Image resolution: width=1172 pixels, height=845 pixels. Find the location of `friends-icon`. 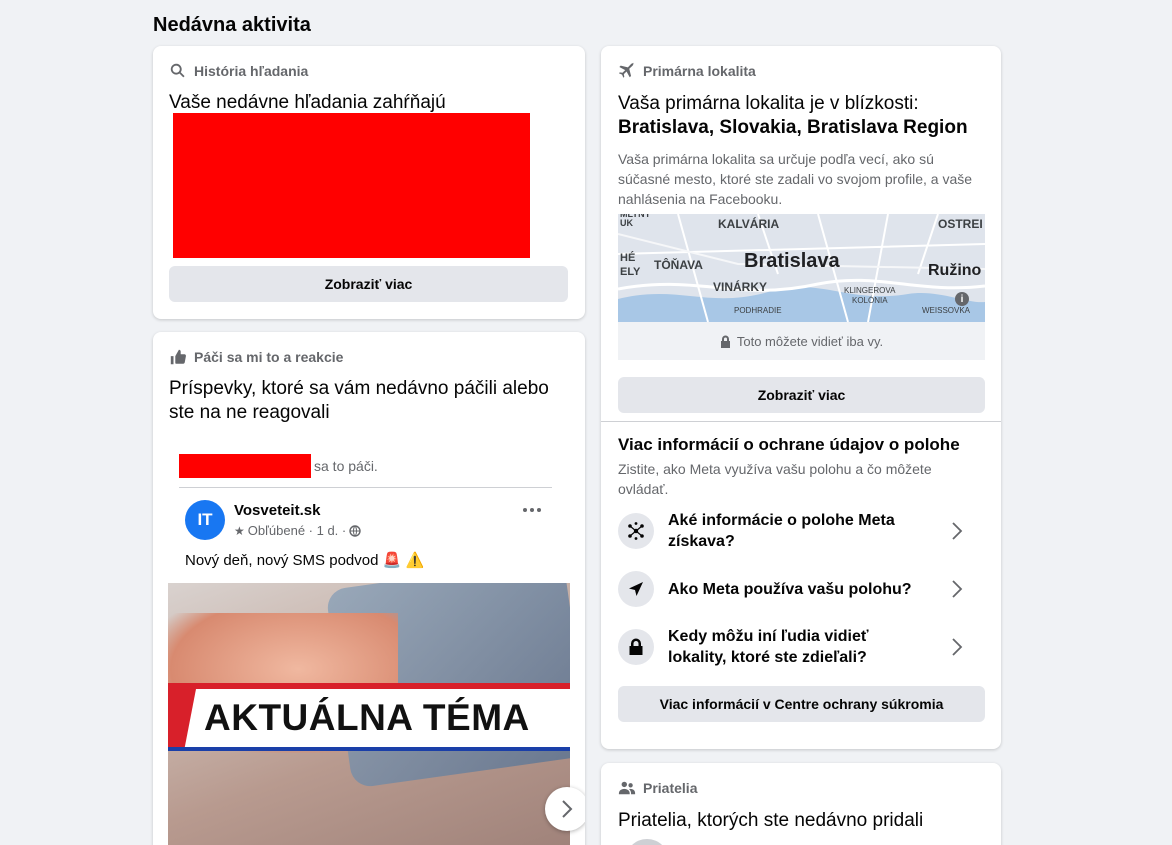

friends-icon is located at coordinates (627, 788).